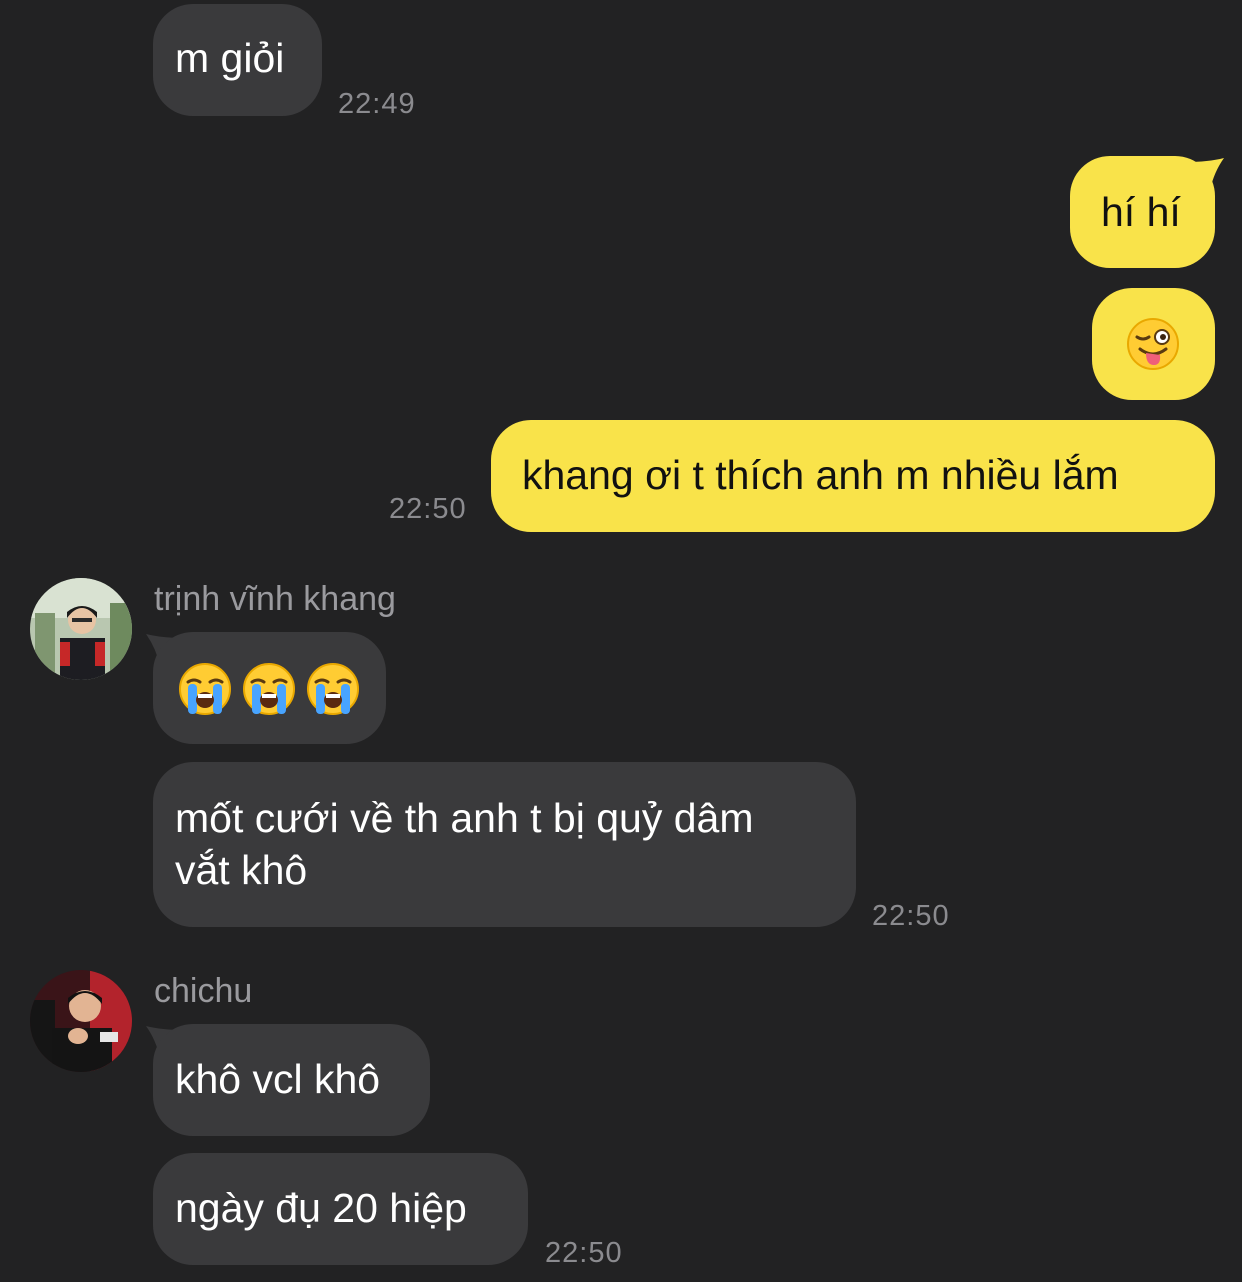 This screenshot has height=1282, width=1242. I want to click on message-bubble-incoming, so click(269, 688).